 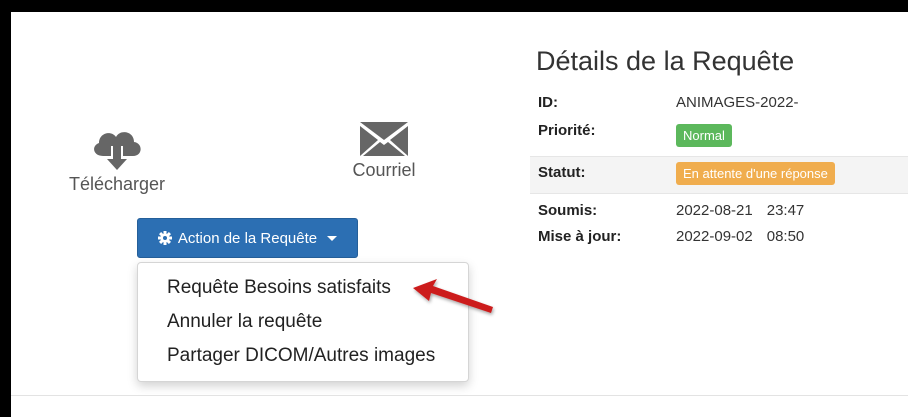 What do you see at coordinates (117, 184) in the screenshot?
I see `download-label: Télécharger` at bounding box center [117, 184].